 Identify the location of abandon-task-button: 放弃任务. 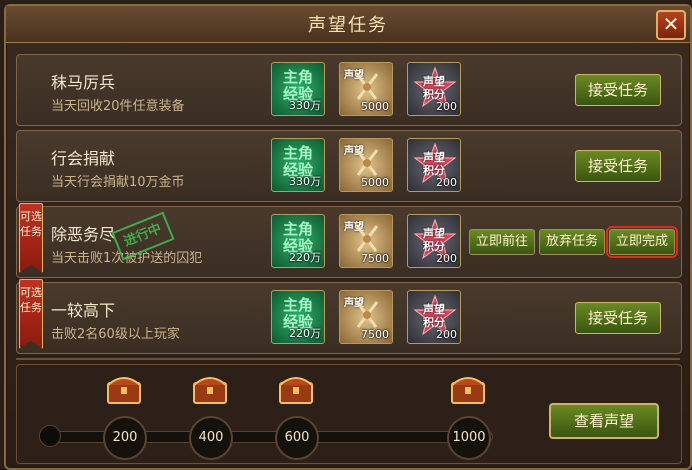
(572, 242).